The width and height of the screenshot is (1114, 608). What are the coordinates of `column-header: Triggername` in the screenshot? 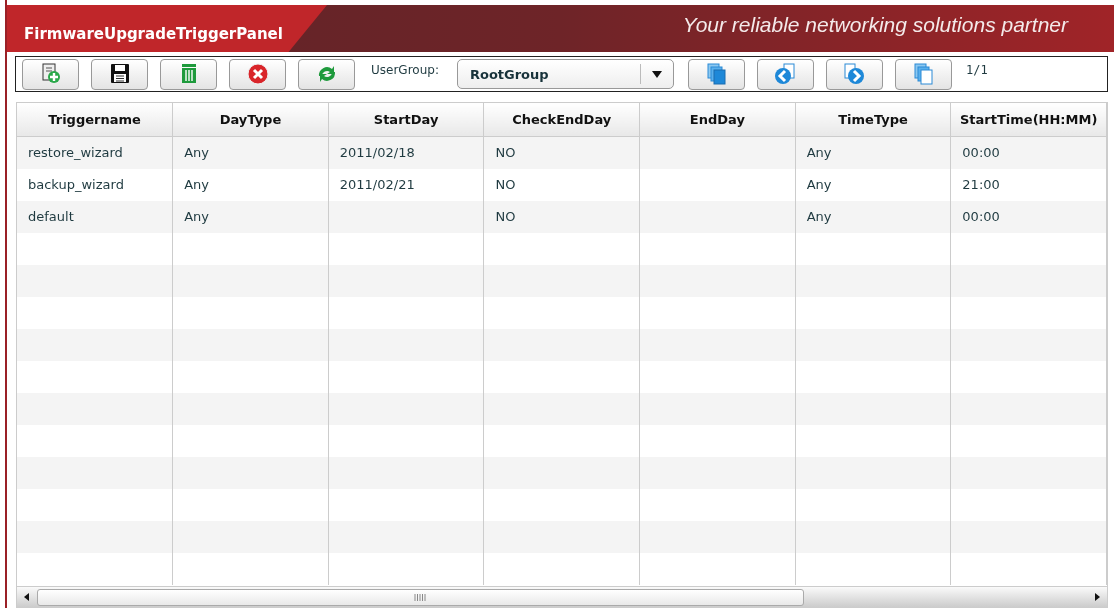 It's located at (95, 120).